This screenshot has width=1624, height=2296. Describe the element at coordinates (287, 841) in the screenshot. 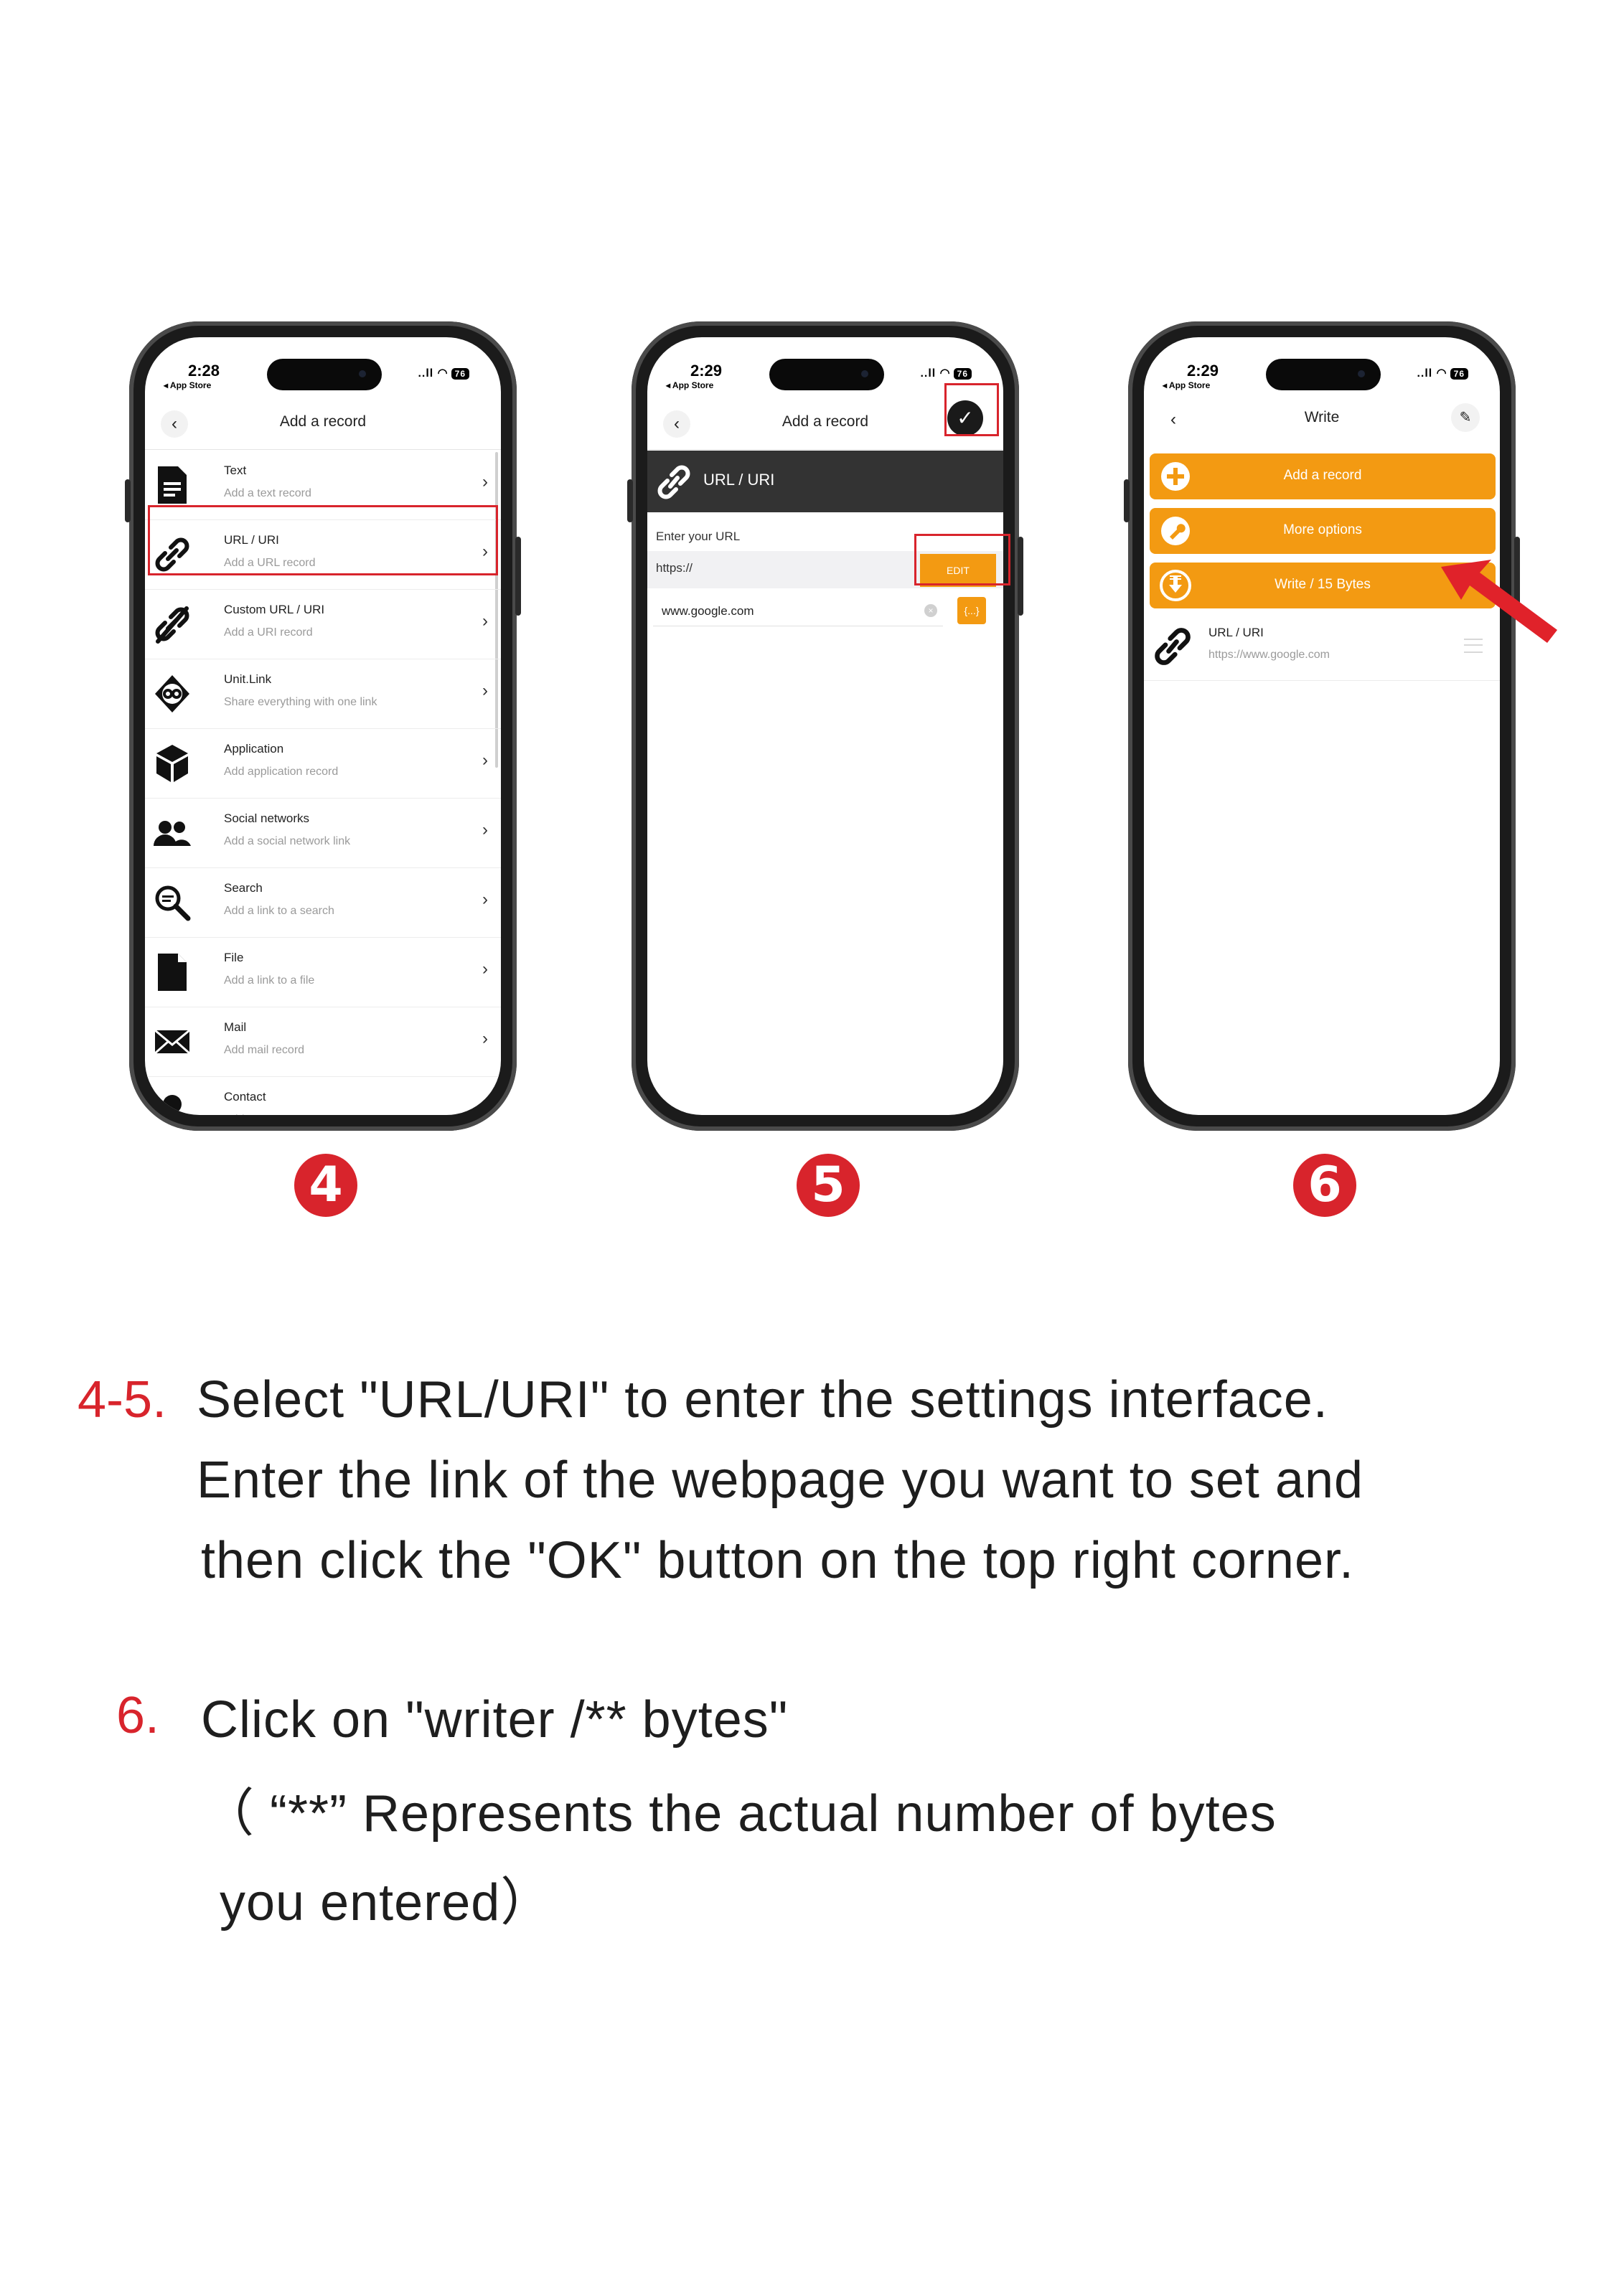

I see `record-type-subtitle: Add a social network link` at that location.